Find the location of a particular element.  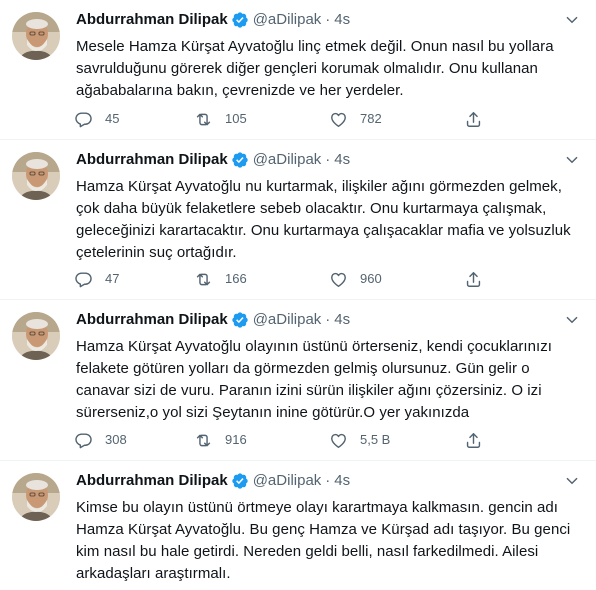

tweet-actions: 308 916 5,5 B is located at coordinates (294, 440).